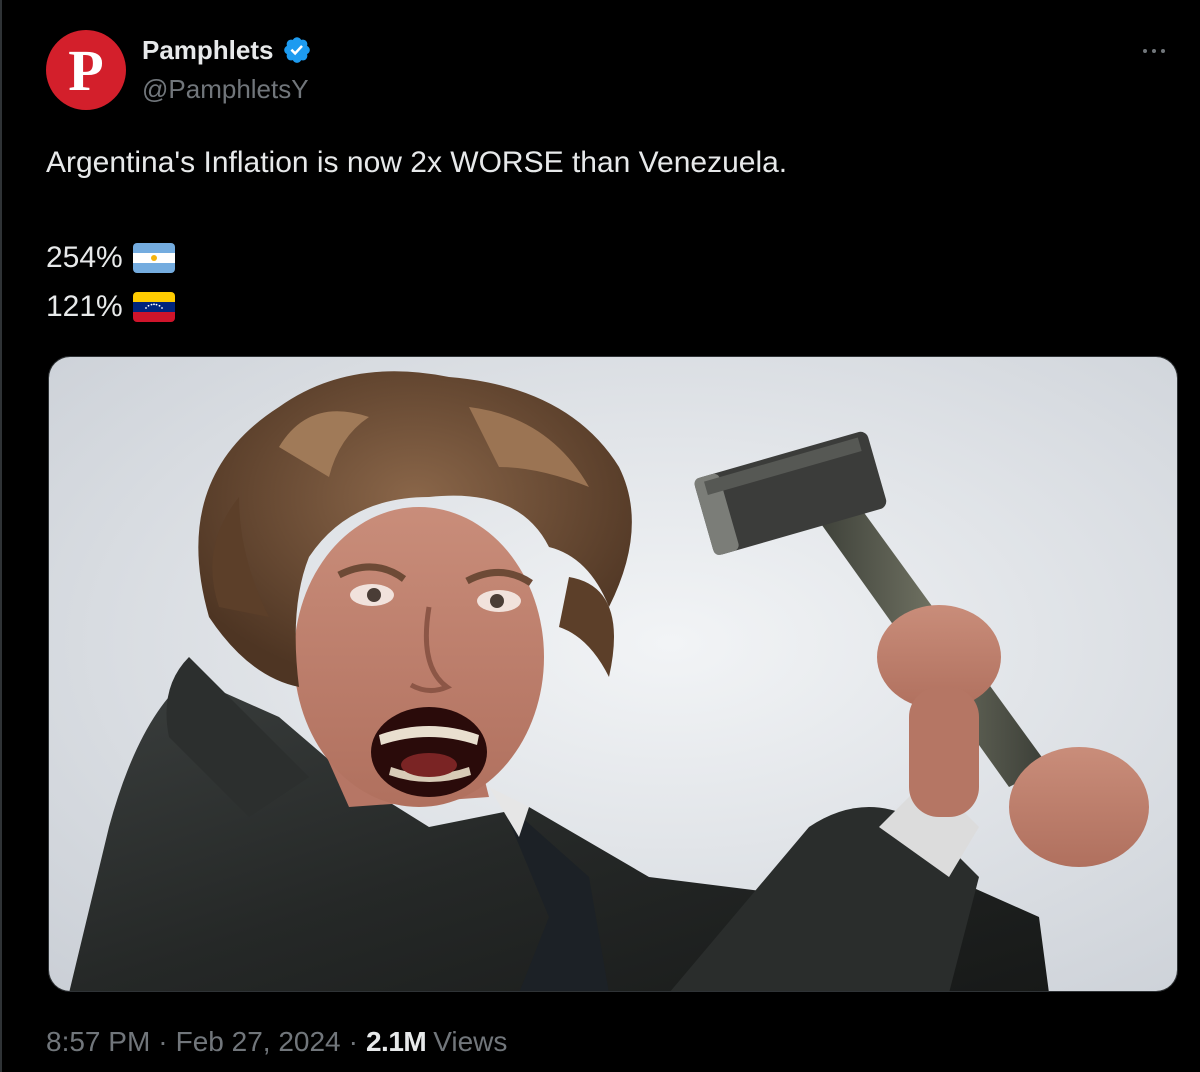 This screenshot has width=1200, height=1072. I want to click on more-options-button, so click(1154, 51).